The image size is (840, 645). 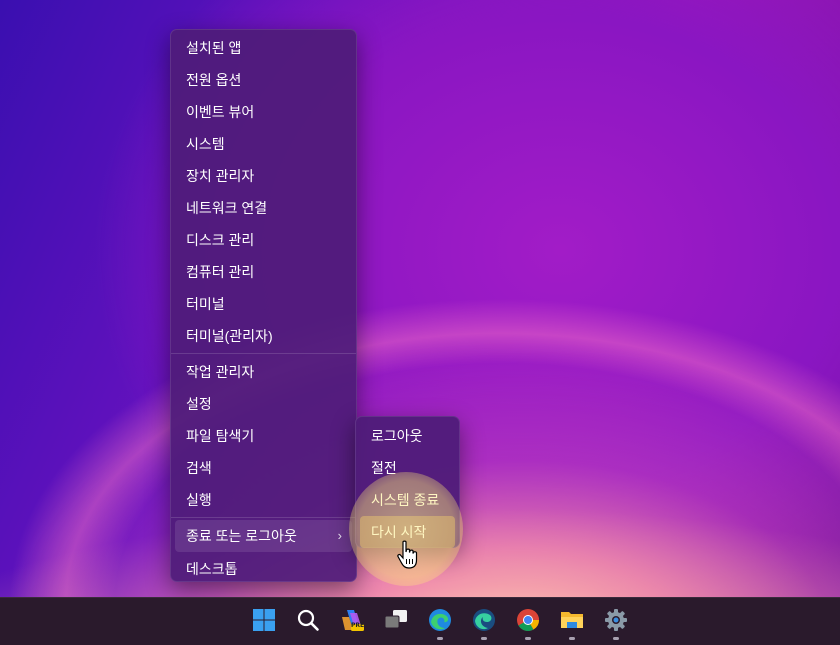 What do you see at coordinates (572, 622) in the screenshot?
I see `file-explorer-icon` at bounding box center [572, 622].